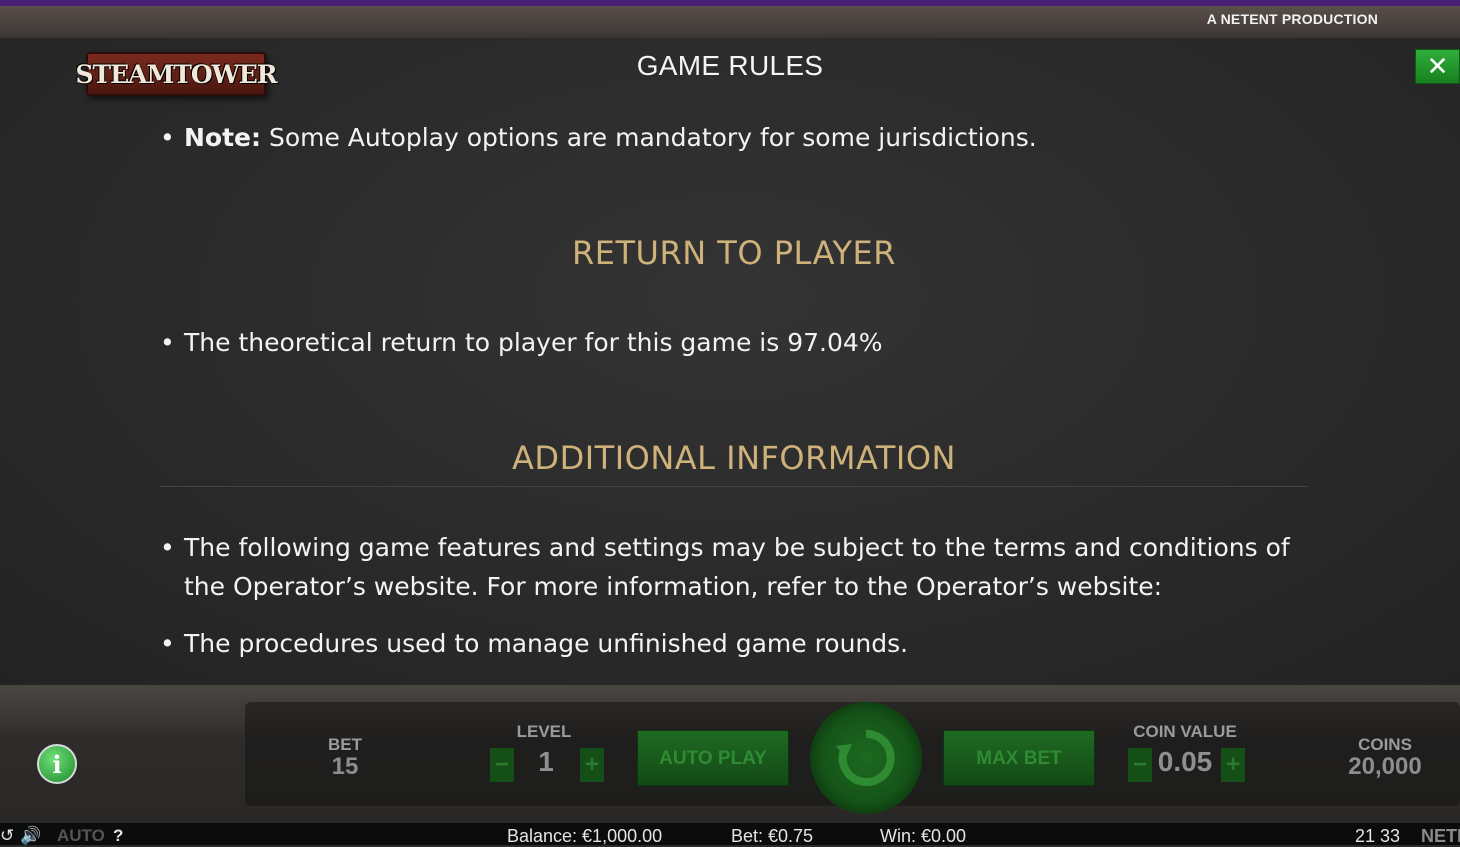  Describe the element at coordinates (772, 836) in the screenshot. I see `bet-text: Bet: €0.75` at that location.